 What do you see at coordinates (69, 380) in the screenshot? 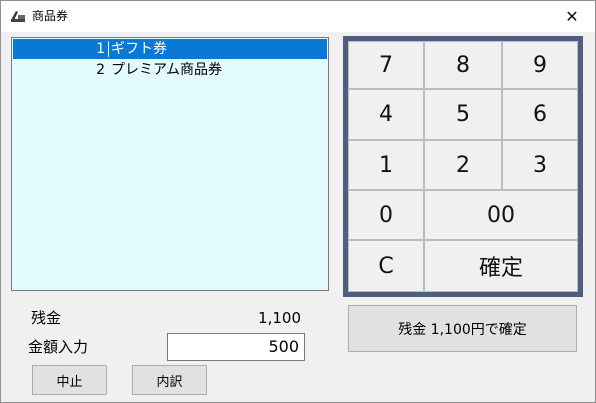
I see `cancel-button: 中止` at bounding box center [69, 380].